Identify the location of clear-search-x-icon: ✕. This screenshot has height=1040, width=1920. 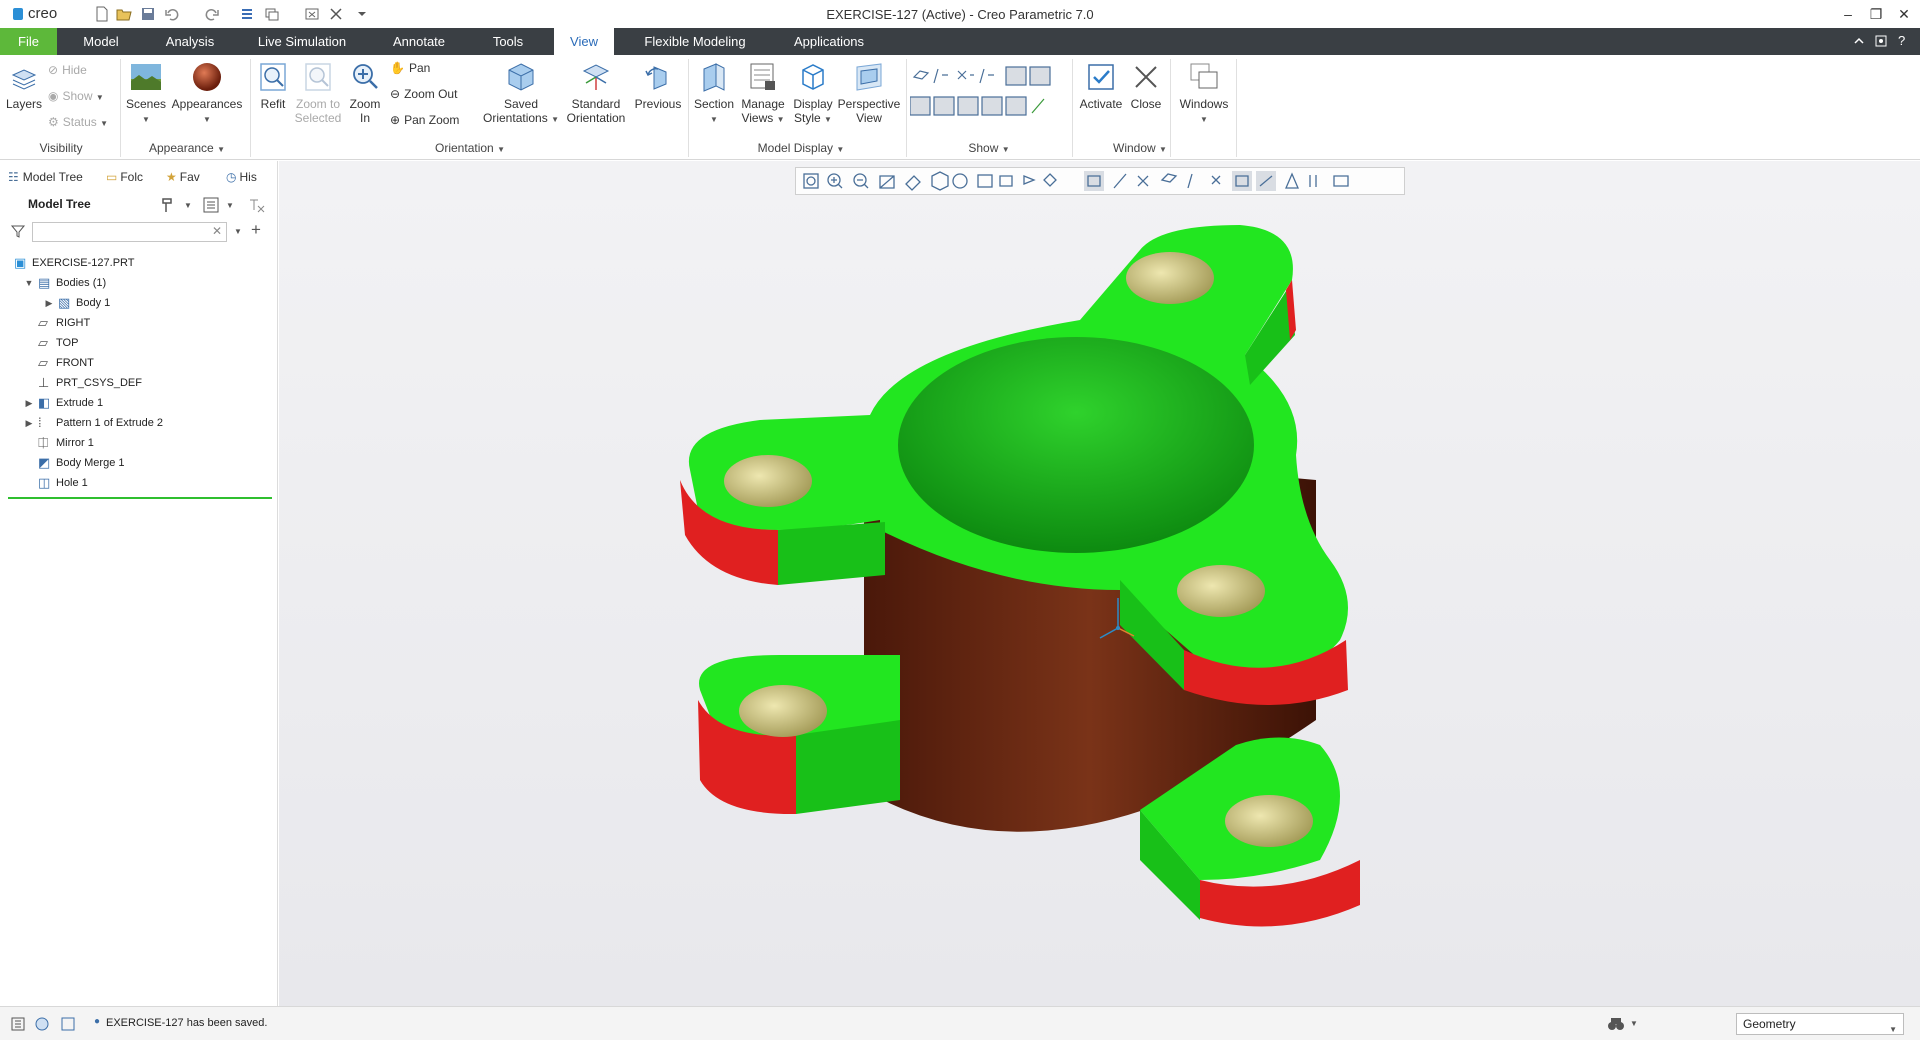
(217, 231).